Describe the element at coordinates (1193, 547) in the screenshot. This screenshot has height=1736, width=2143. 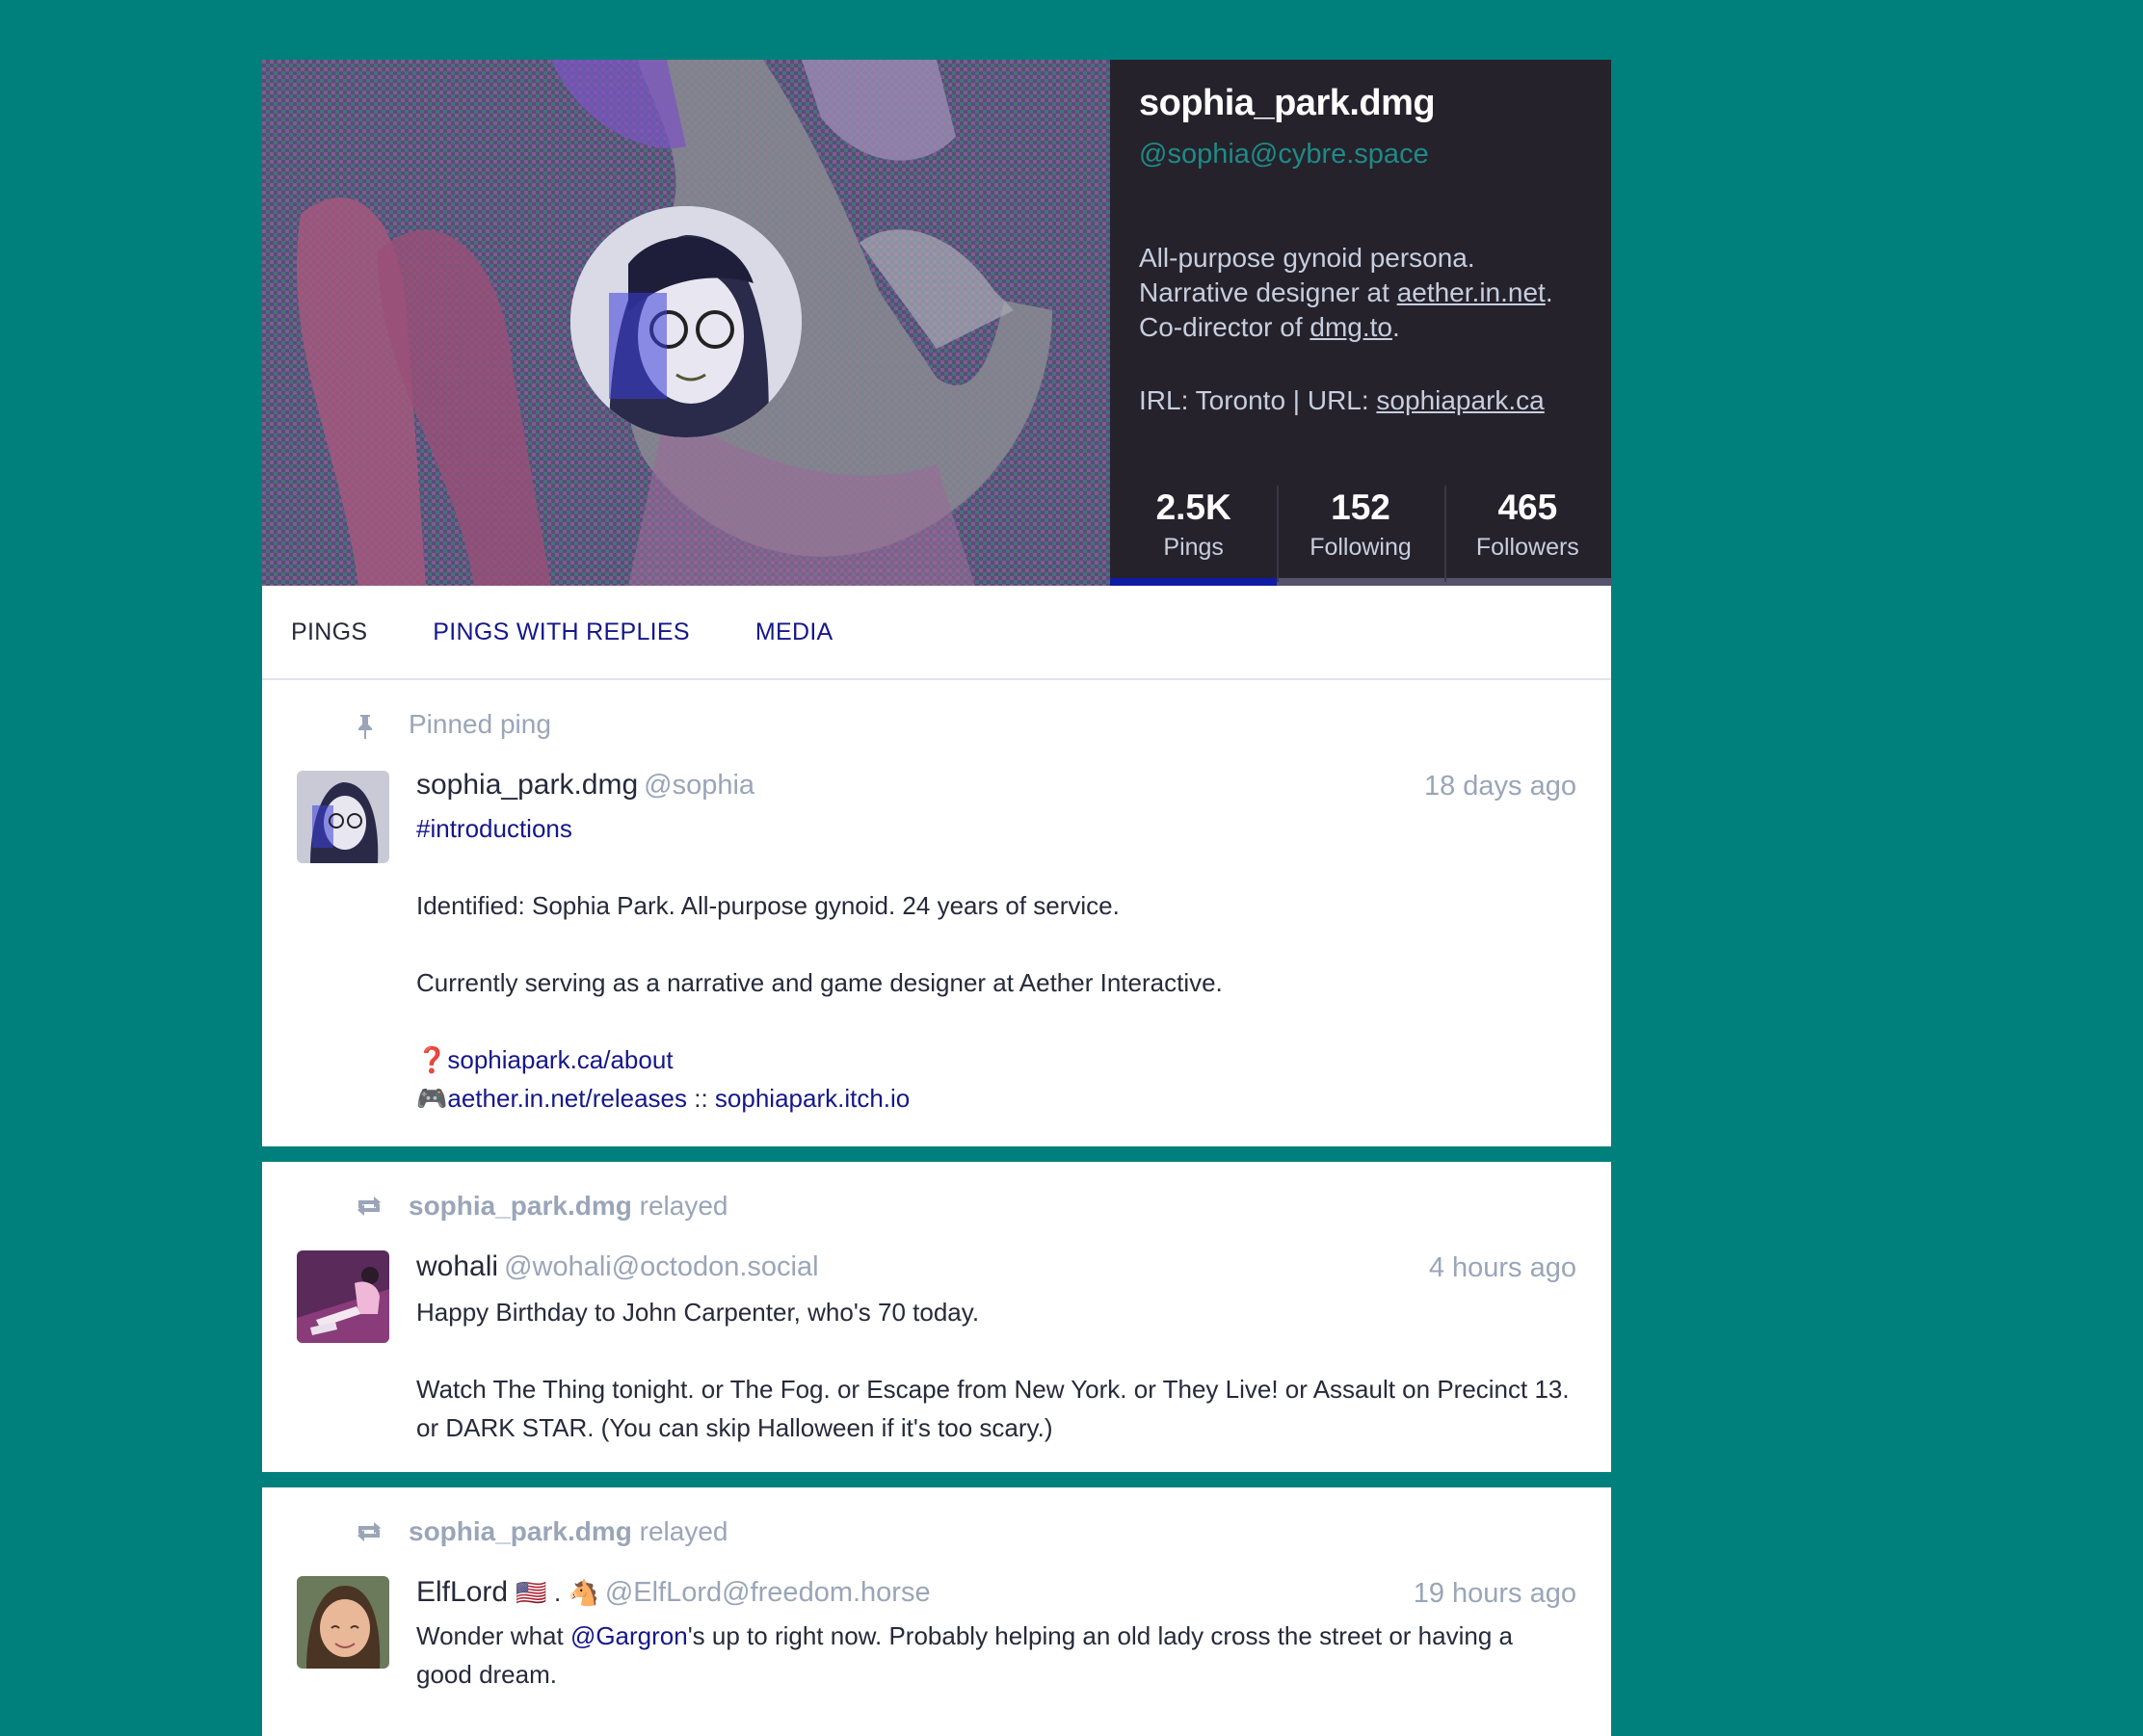
I see `stat-label: Pings` at that location.